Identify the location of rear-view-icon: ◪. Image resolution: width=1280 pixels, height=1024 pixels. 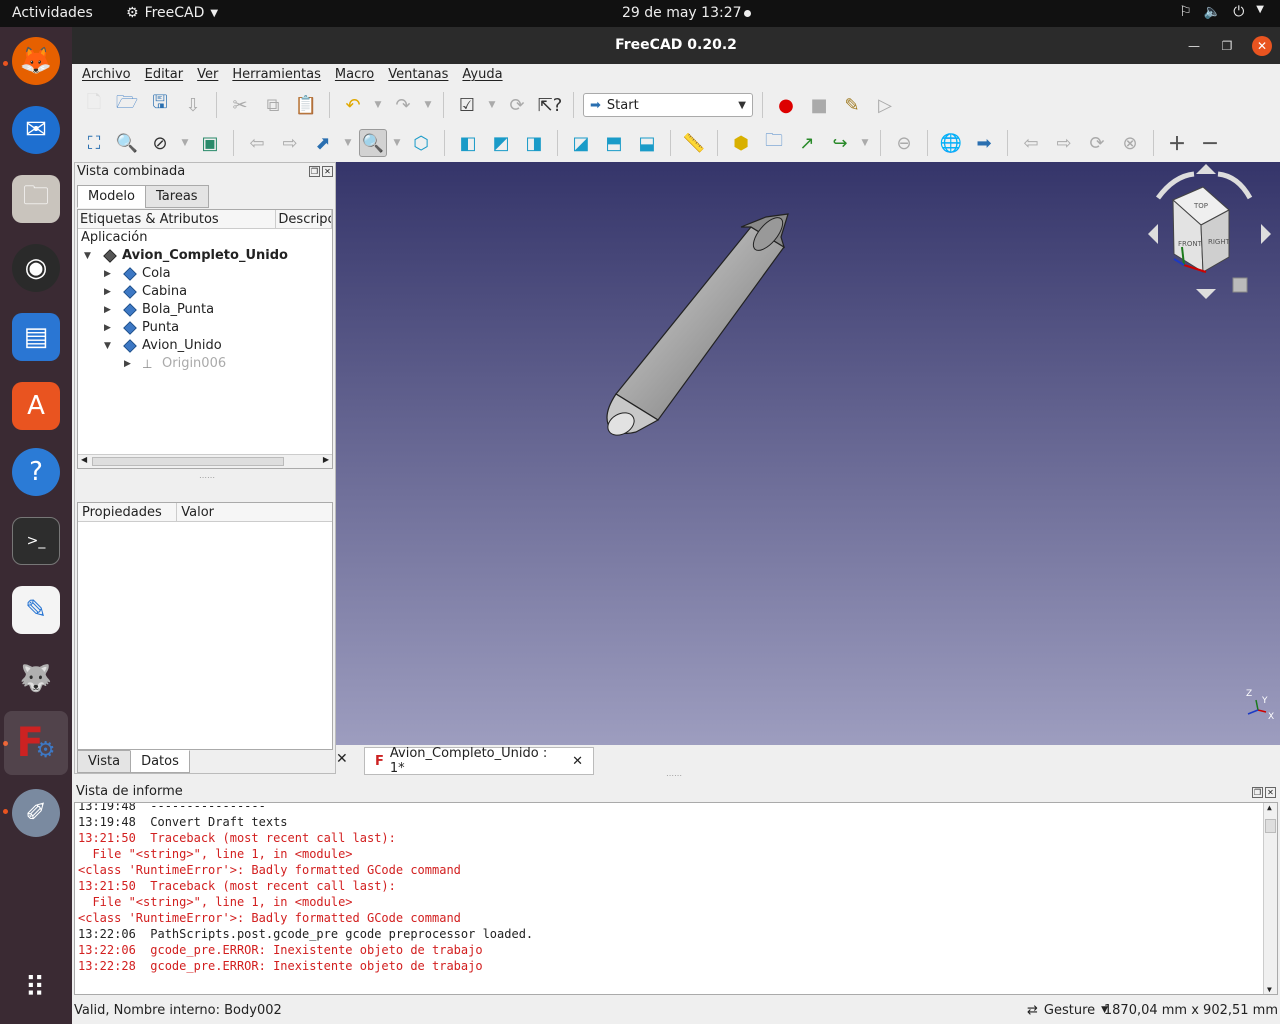
(581, 143).